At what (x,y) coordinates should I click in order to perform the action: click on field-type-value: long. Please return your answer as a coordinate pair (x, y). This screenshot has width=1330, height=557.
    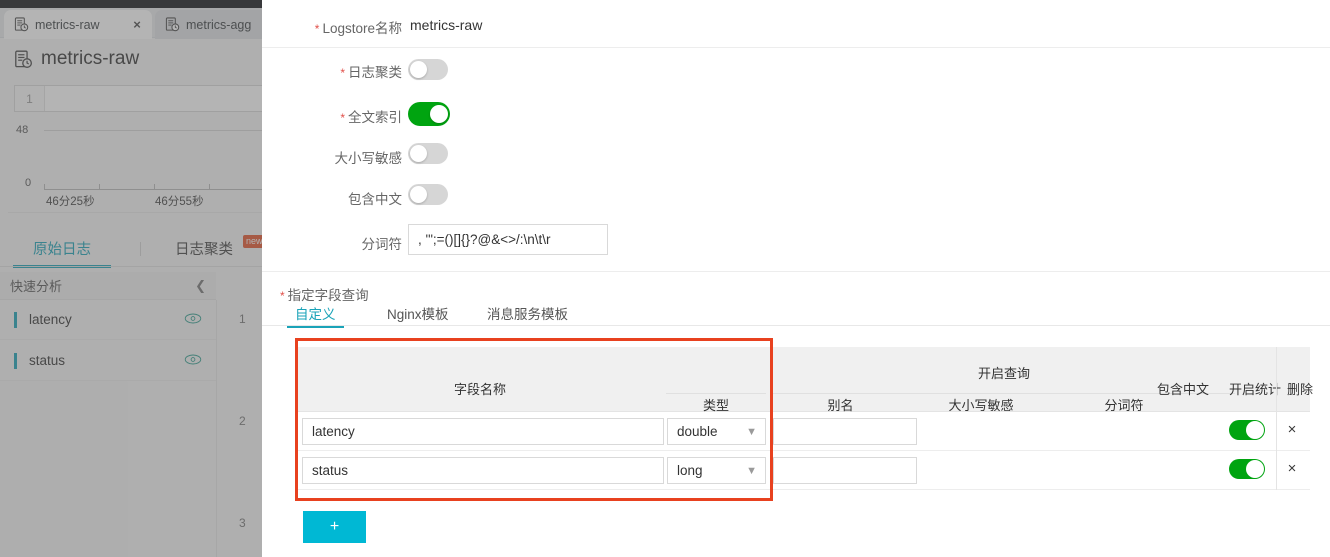
    Looking at the image, I should click on (690, 470).